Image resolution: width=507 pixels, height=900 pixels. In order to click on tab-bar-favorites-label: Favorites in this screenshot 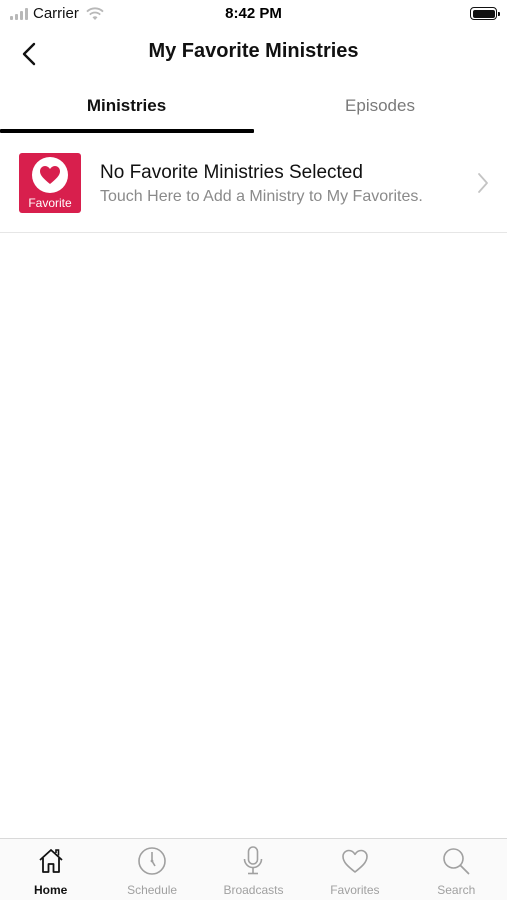, I will do `click(355, 890)`.